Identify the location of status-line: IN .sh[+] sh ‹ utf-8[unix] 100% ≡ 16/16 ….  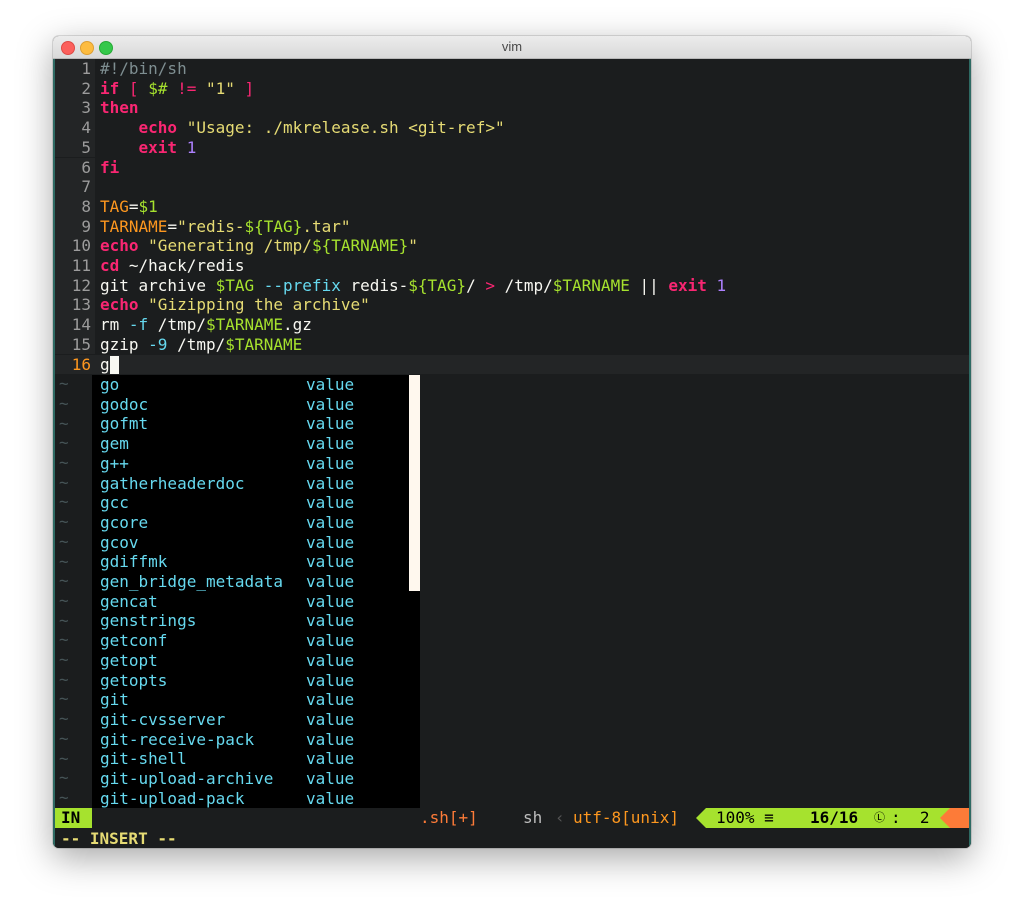
(512, 818).